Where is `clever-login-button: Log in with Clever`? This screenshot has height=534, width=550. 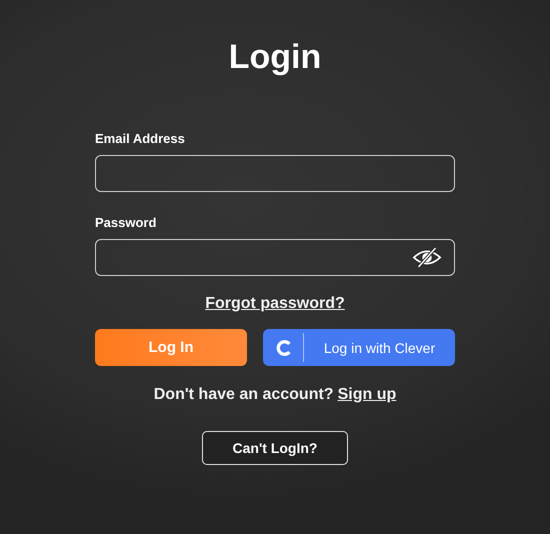
clever-login-button: Log in with Clever is located at coordinates (359, 347).